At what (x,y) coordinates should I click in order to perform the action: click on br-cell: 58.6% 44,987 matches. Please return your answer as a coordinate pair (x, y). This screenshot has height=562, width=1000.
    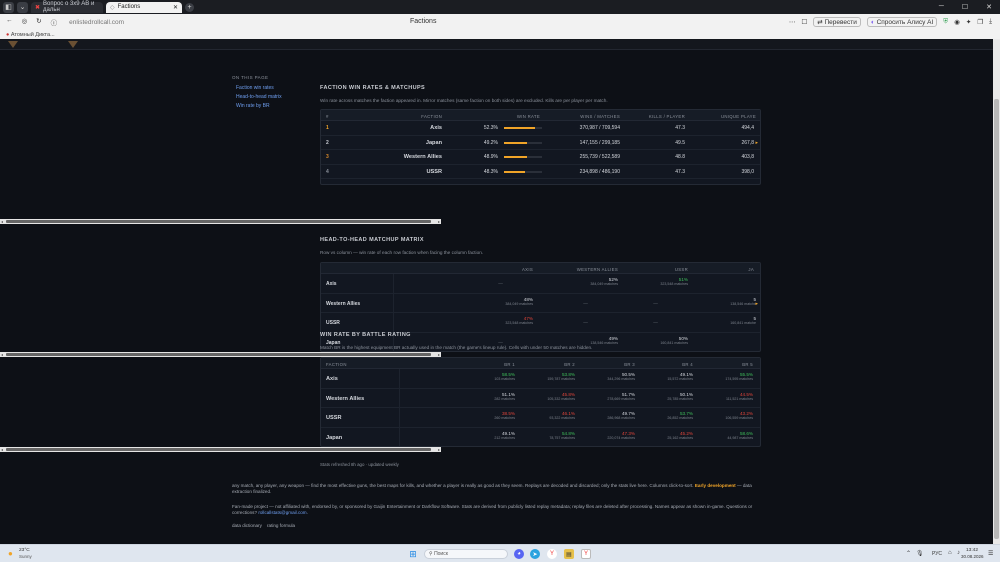
    Looking at the image, I should click on (725, 435).